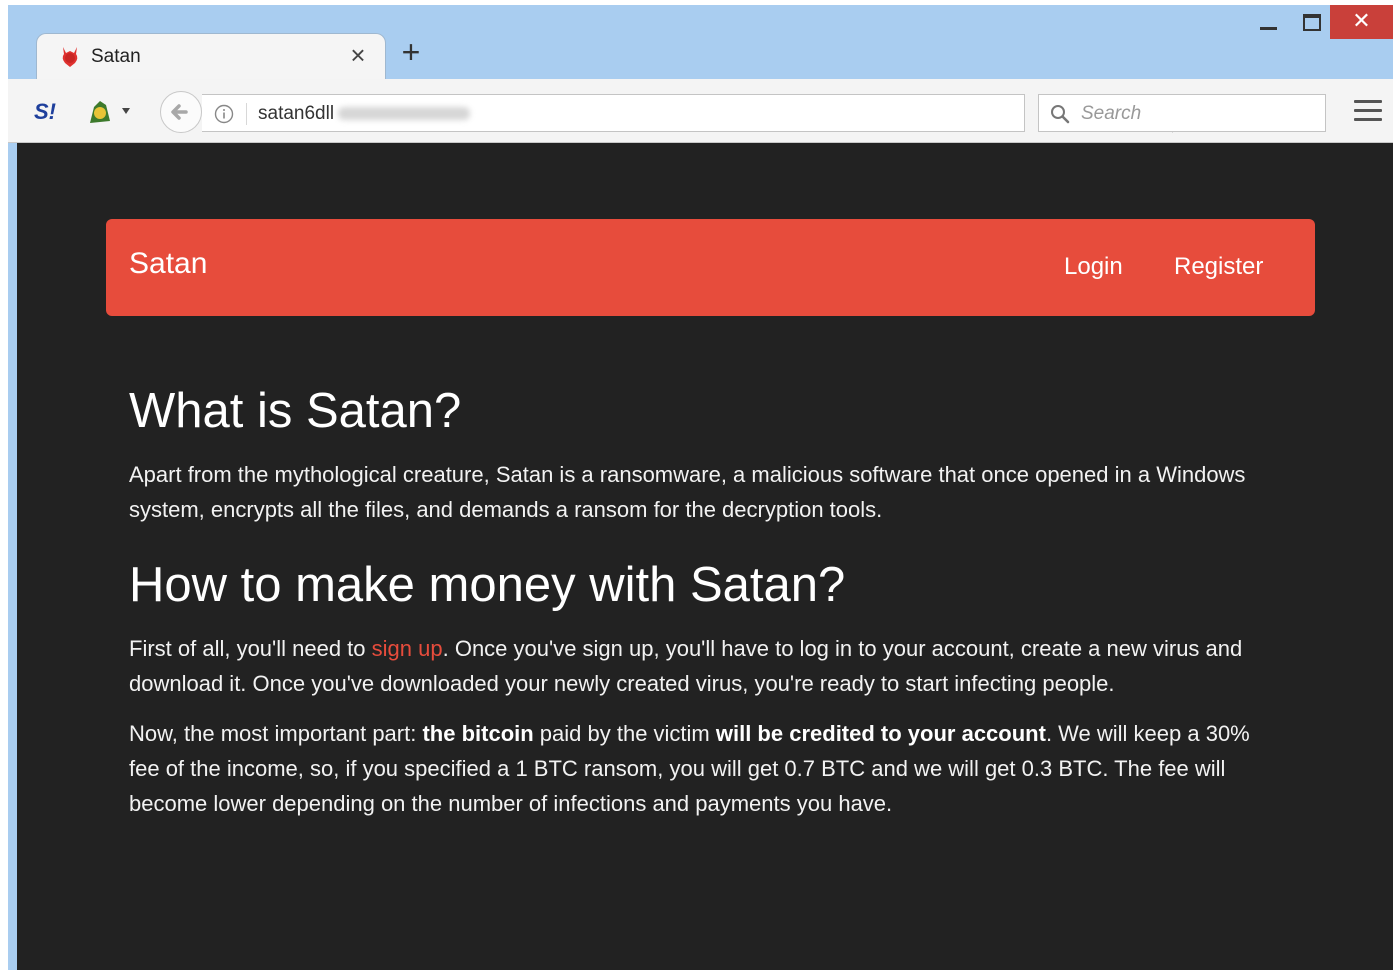 This screenshot has height=970, width=1393. Describe the element at coordinates (250, 648) in the screenshot. I see `signup-text-before: First of all, you'll need to` at that location.